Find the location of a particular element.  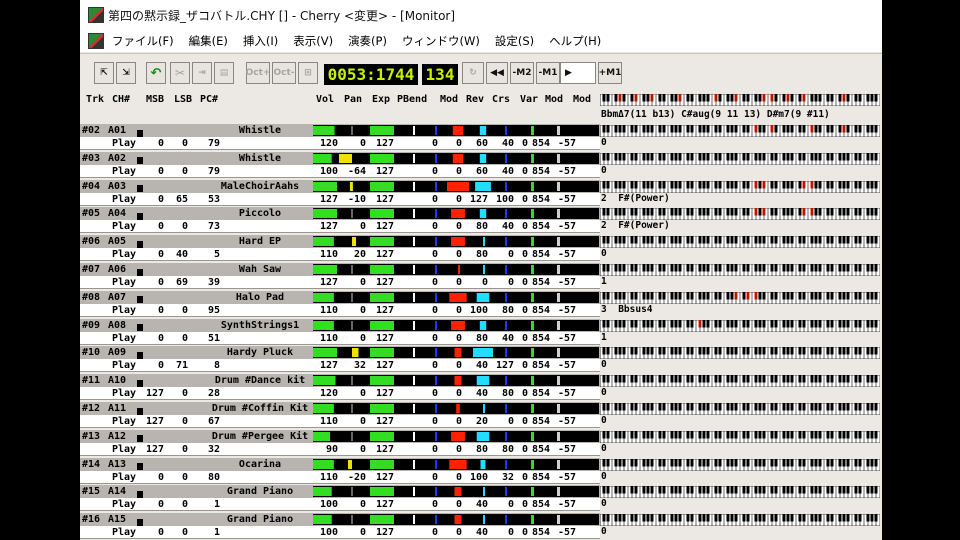

track-value-row: Play 0 0 1 100 0 127 0 0 40 0 0 854 -57 is located at coordinates (340, 505).